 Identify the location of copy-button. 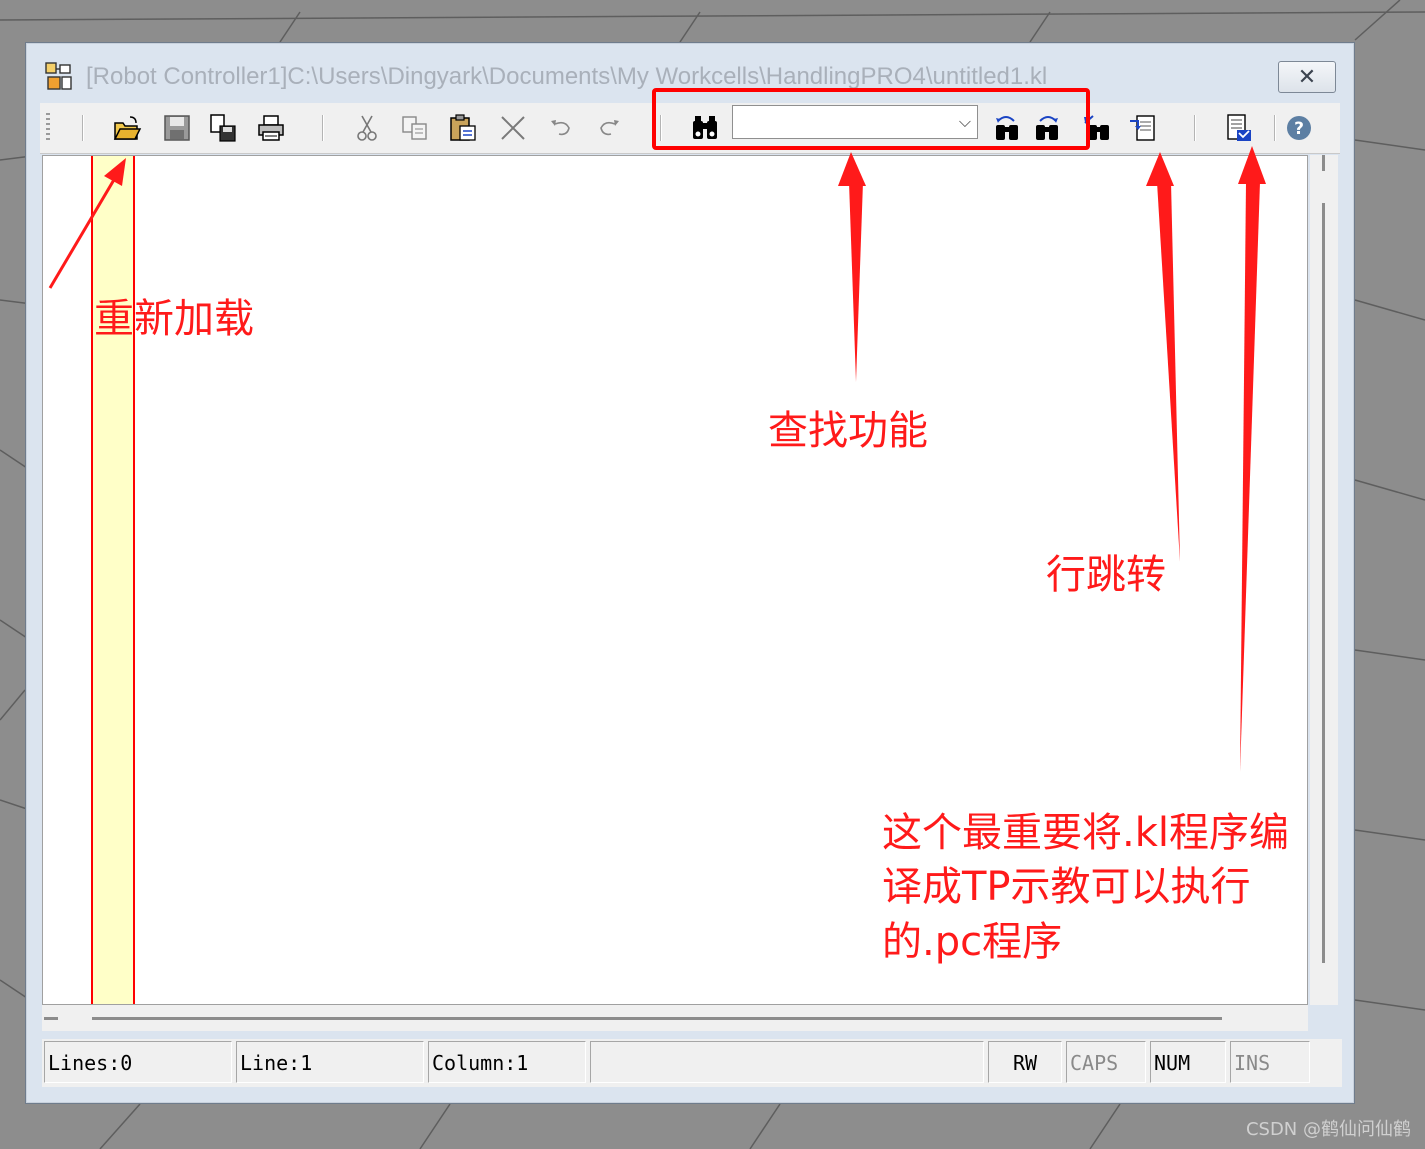
(415, 128).